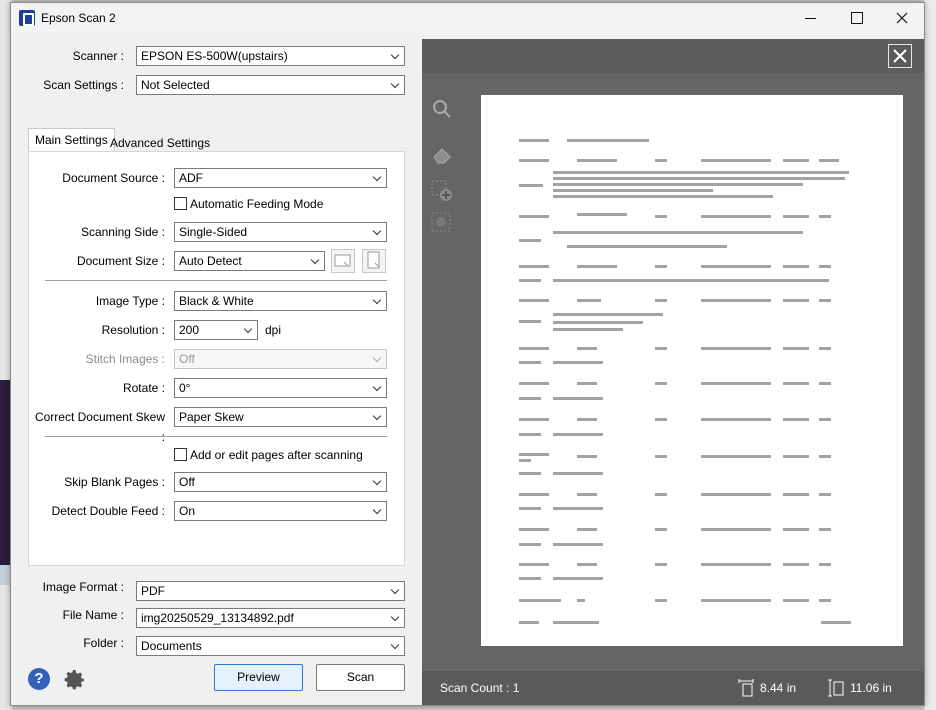 Image resolution: width=936 pixels, height=710 pixels. Describe the element at coordinates (280, 232) in the screenshot. I see `scanning-side-select: Single-Sided` at that location.